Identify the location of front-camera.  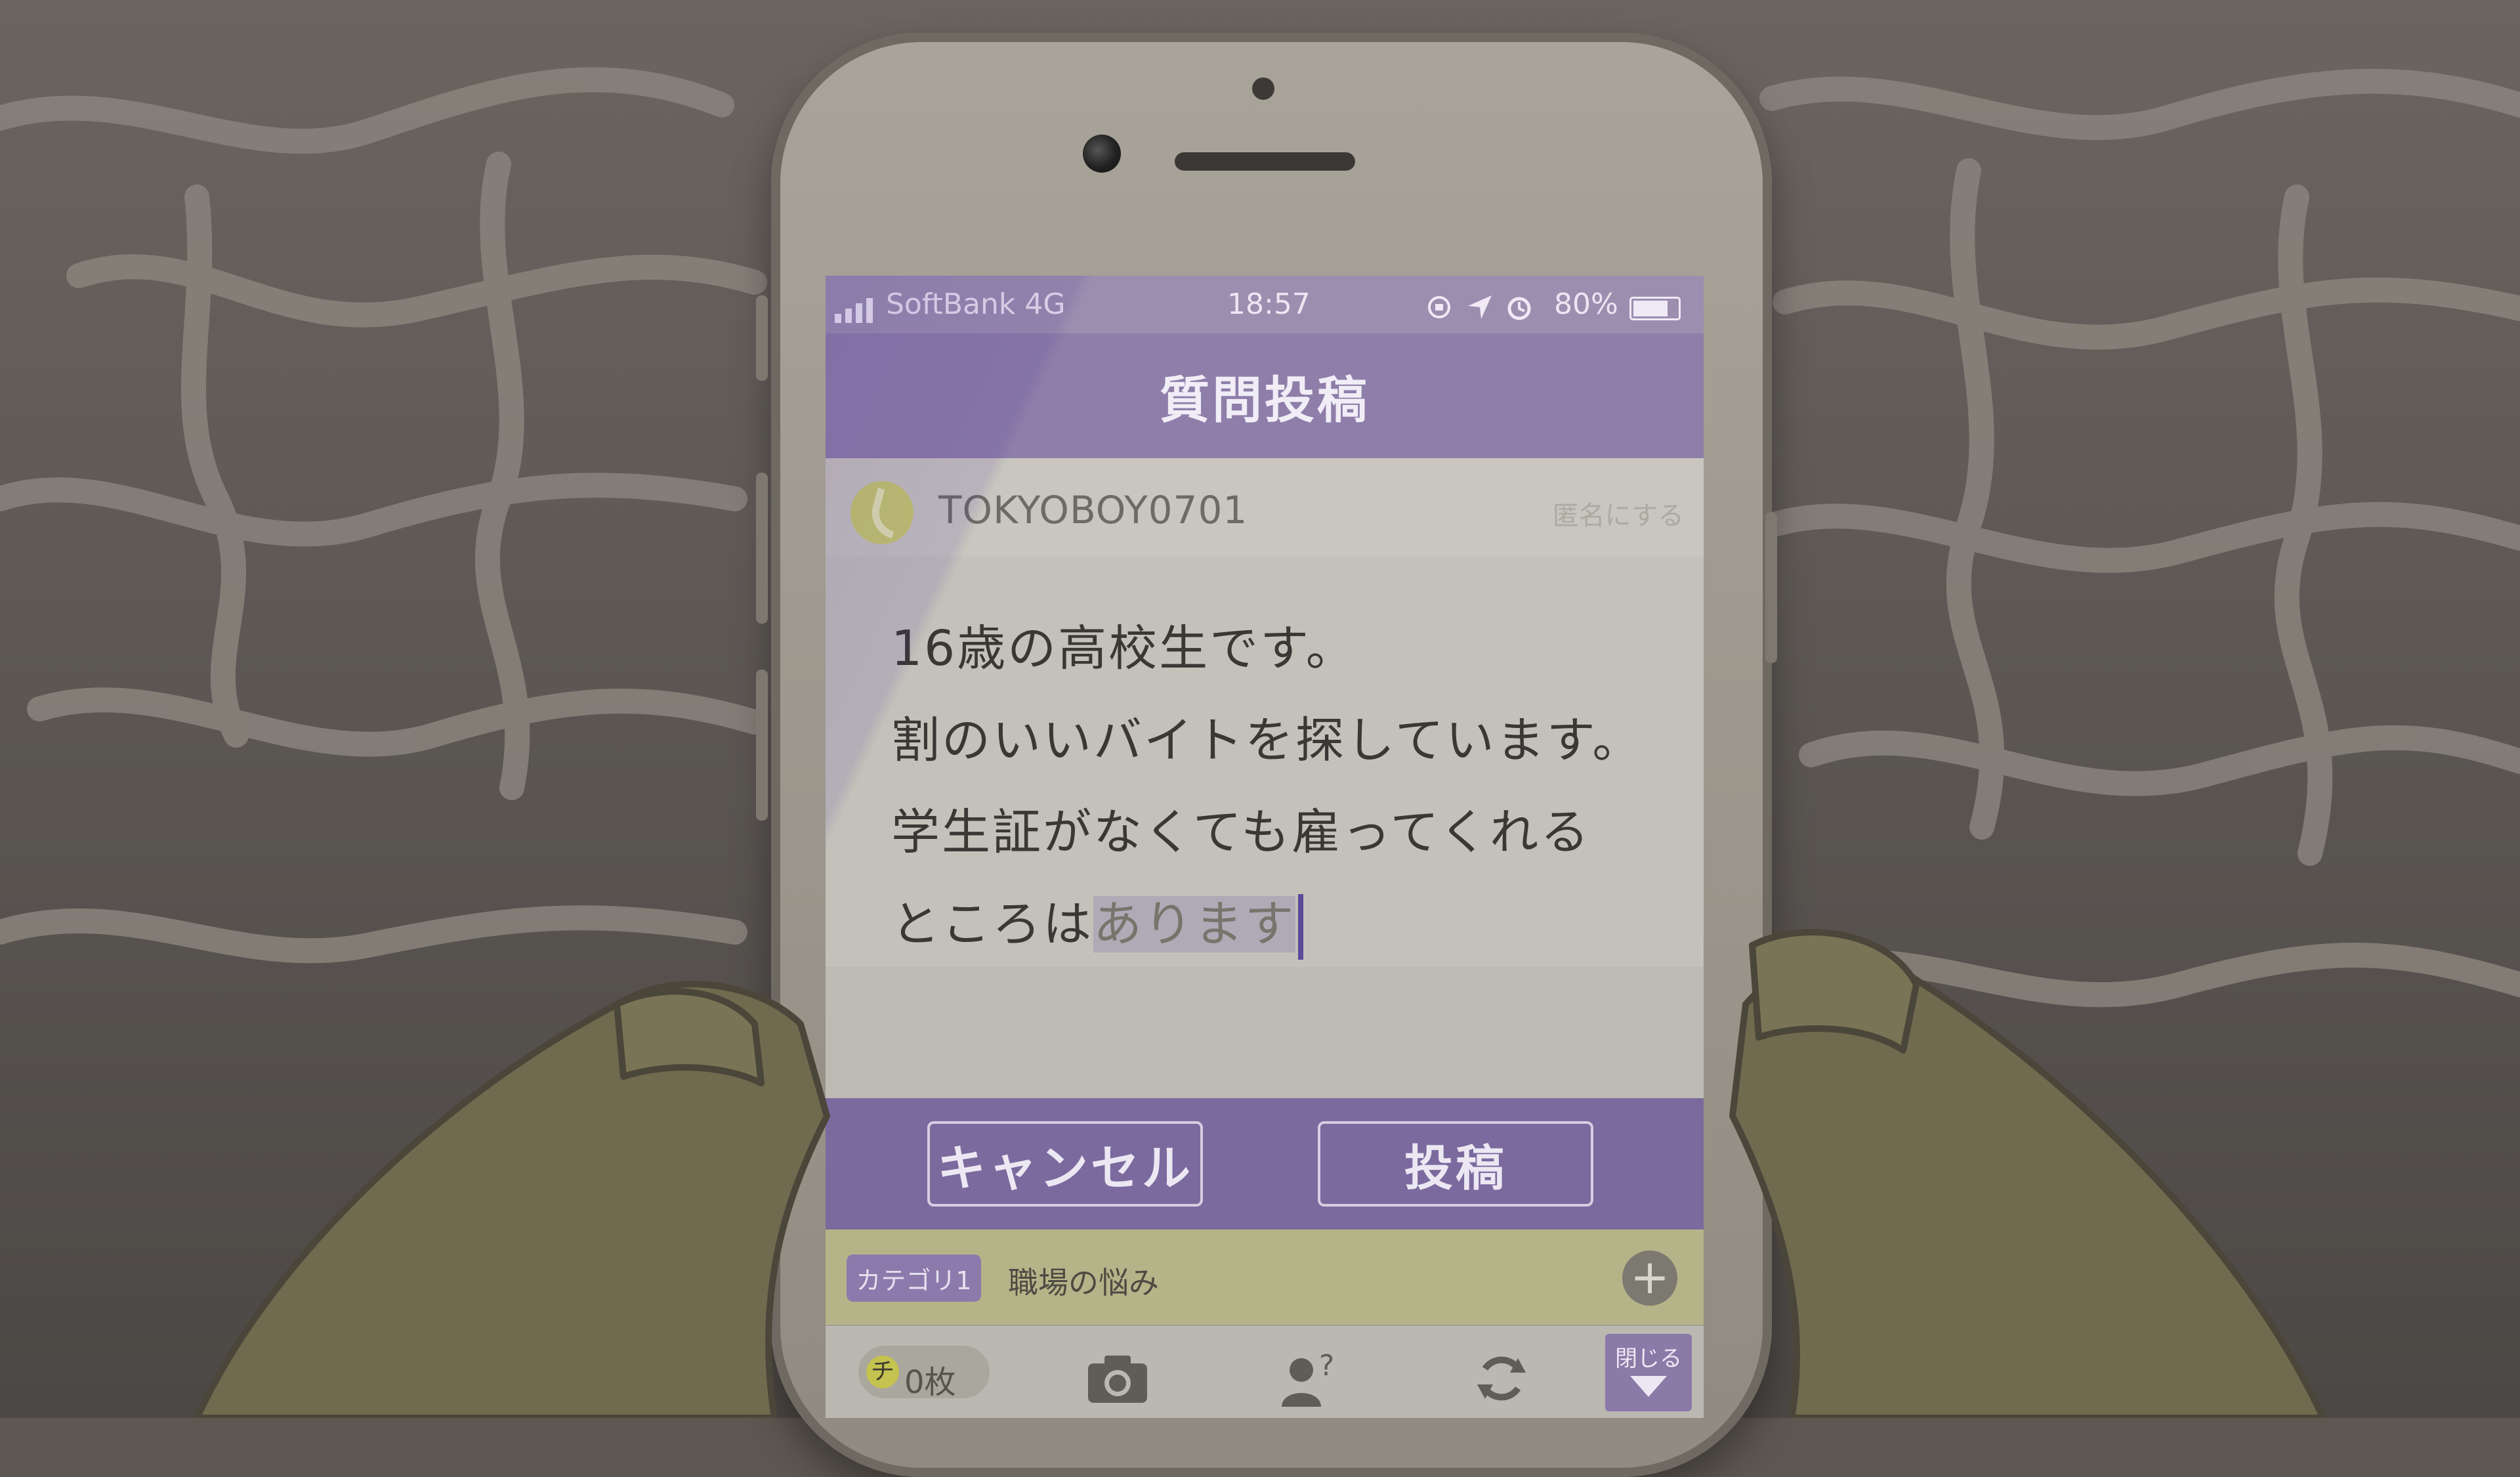
(1102, 154).